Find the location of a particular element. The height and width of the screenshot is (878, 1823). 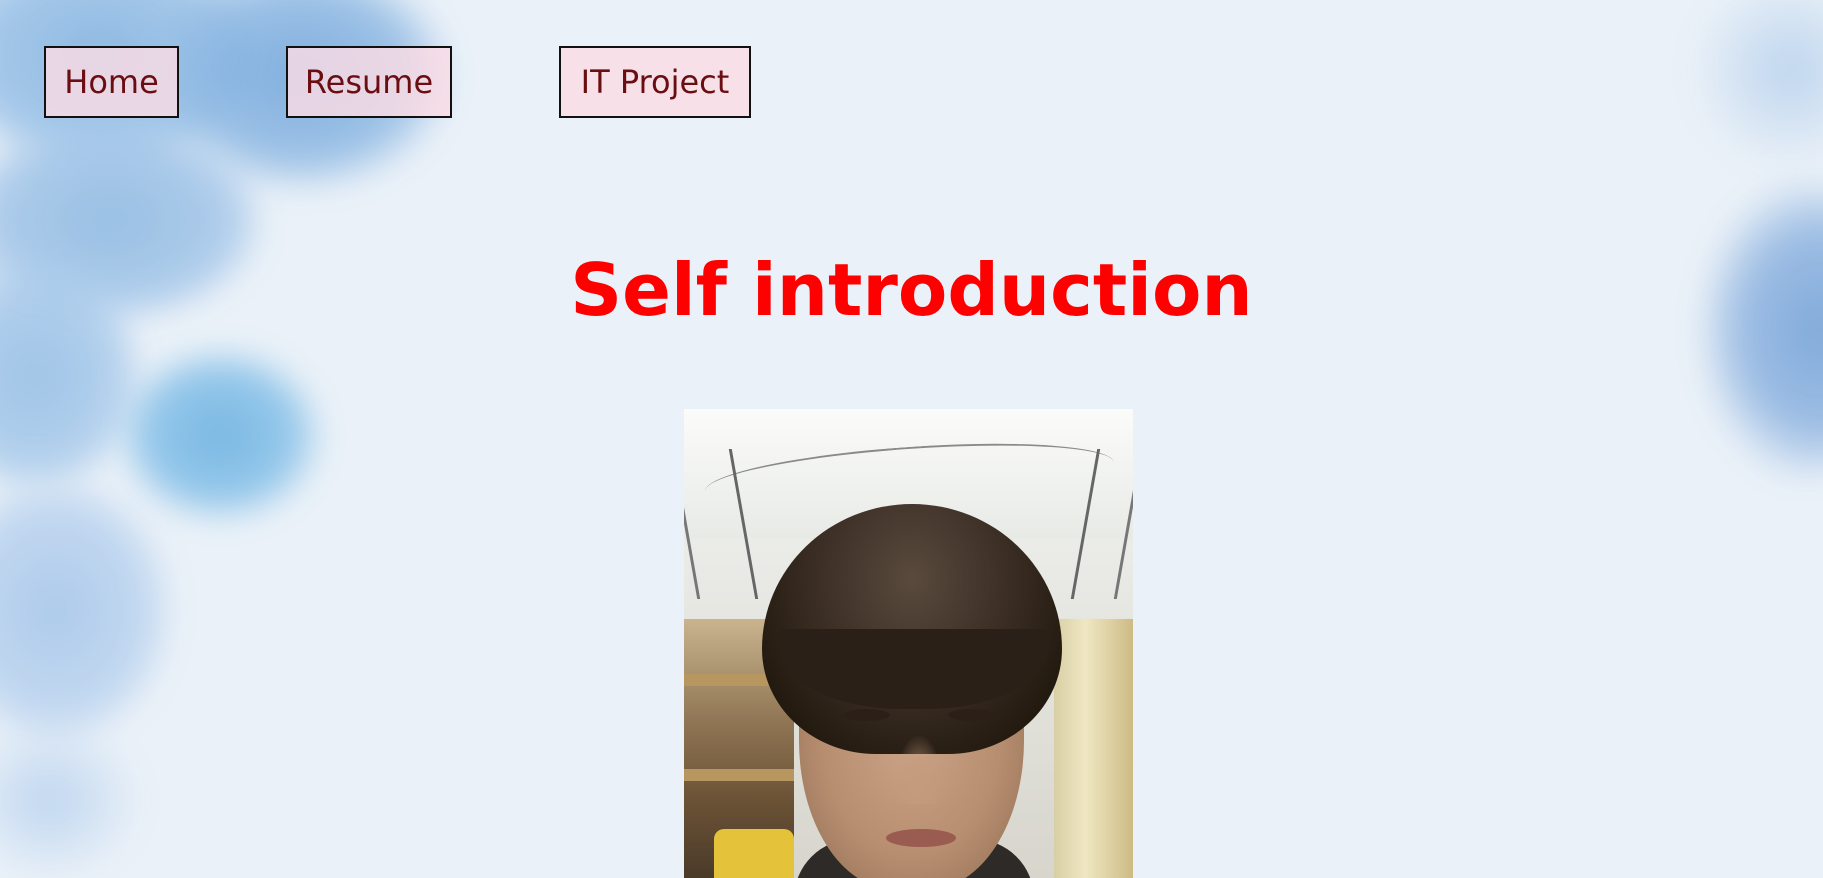

resume-nav-button: Resume is located at coordinates (369, 82).